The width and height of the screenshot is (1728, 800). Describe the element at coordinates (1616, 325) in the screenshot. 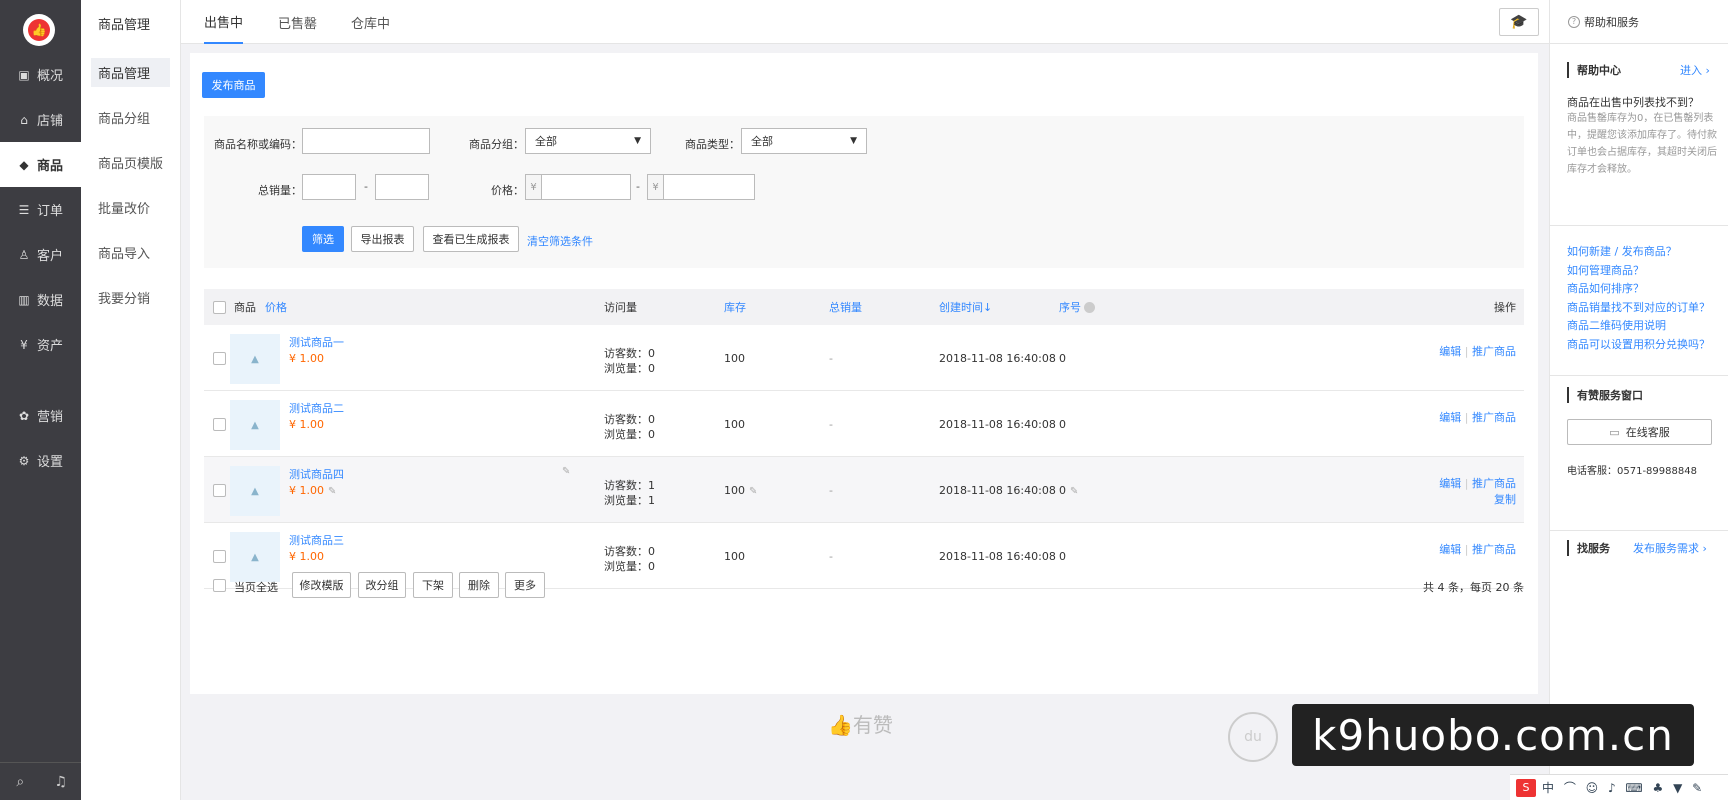

I see `help-link: 商品二维码使用说明` at that location.